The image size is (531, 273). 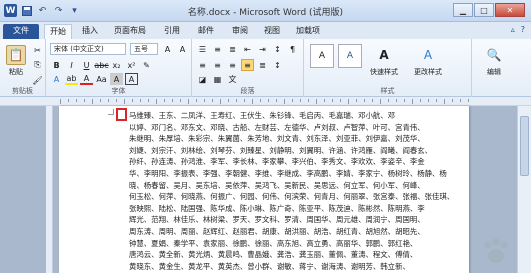 What do you see at coordinates (131, 79) in the screenshot?
I see `char-border-icon: A` at bounding box center [131, 79].